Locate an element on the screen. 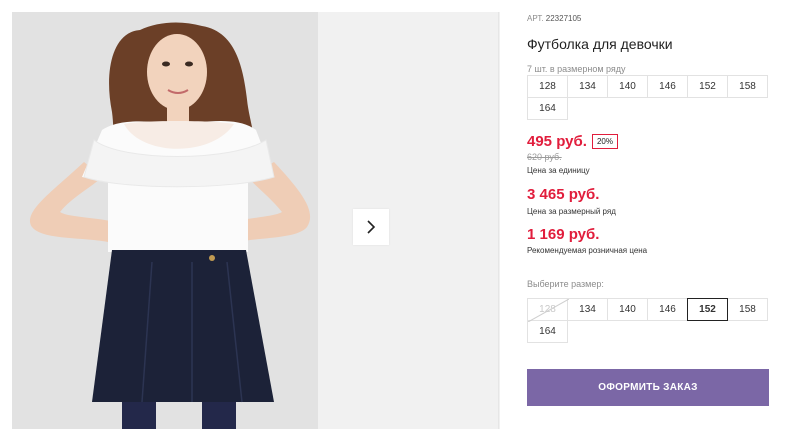 The width and height of the screenshot is (800, 429). next-image-button is located at coordinates (371, 227).